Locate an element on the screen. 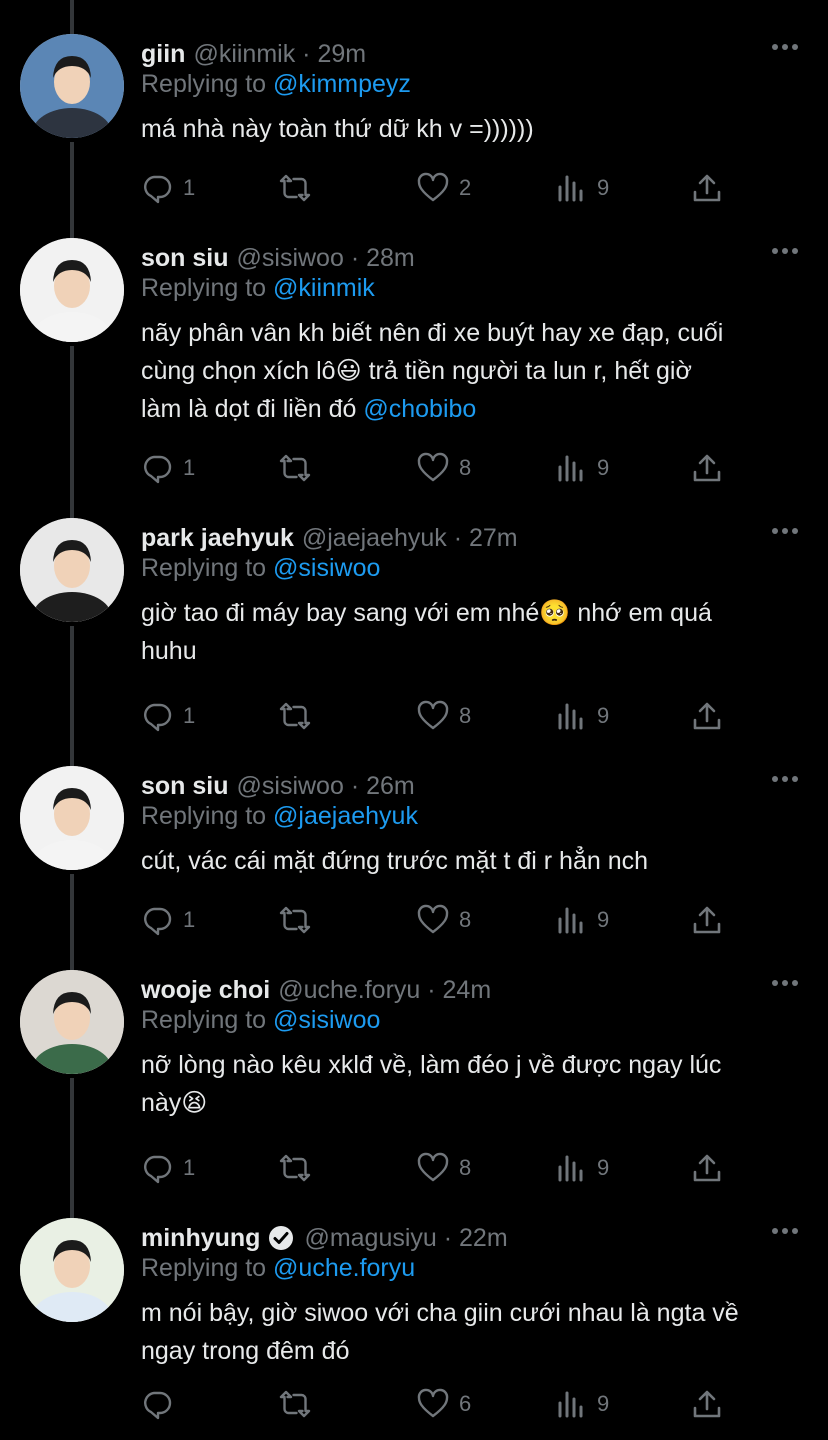  replying-to: Replying to @kiinmik is located at coordinates (258, 288).